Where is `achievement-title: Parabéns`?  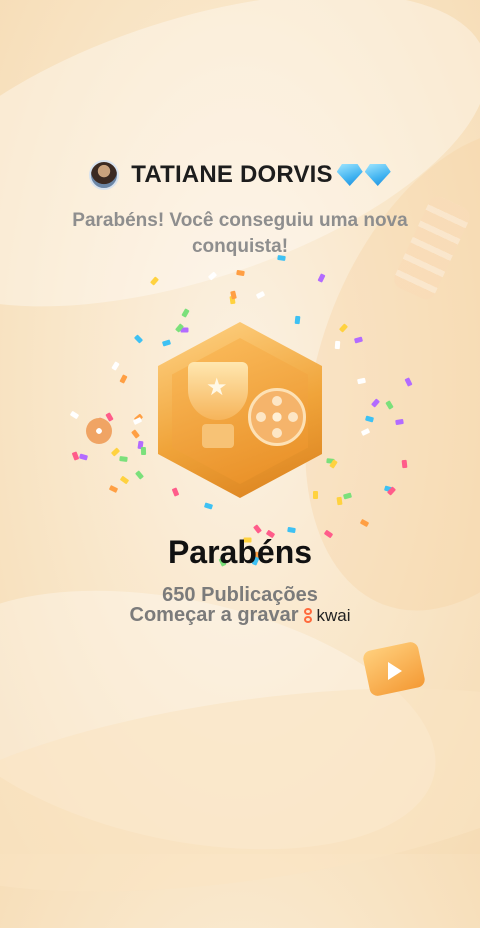 achievement-title: Parabéns is located at coordinates (240, 552).